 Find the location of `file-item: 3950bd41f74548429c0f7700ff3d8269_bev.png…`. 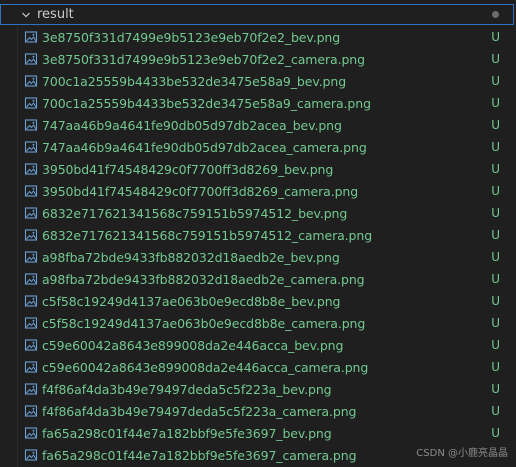

file-item: 3950bd41f74548429c0f7700ff3d8269_bev.png… is located at coordinates (258, 169).